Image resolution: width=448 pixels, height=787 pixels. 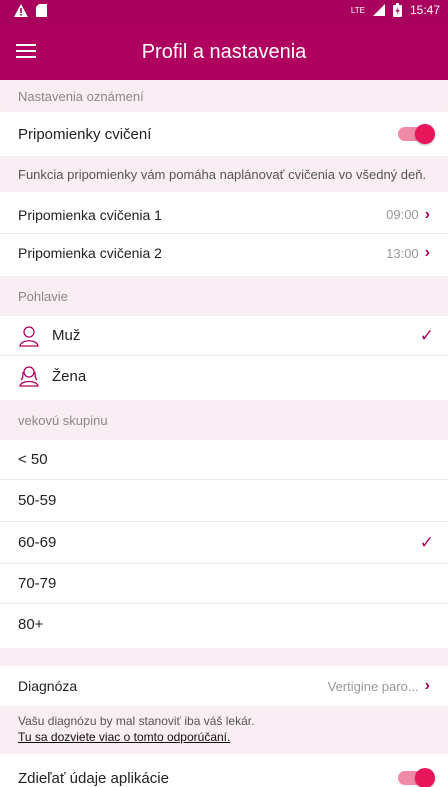 What do you see at coordinates (224, 737) in the screenshot?
I see `learn-more-link: Tu sa dozviete viac o tomto odporúčaní.` at bounding box center [224, 737].